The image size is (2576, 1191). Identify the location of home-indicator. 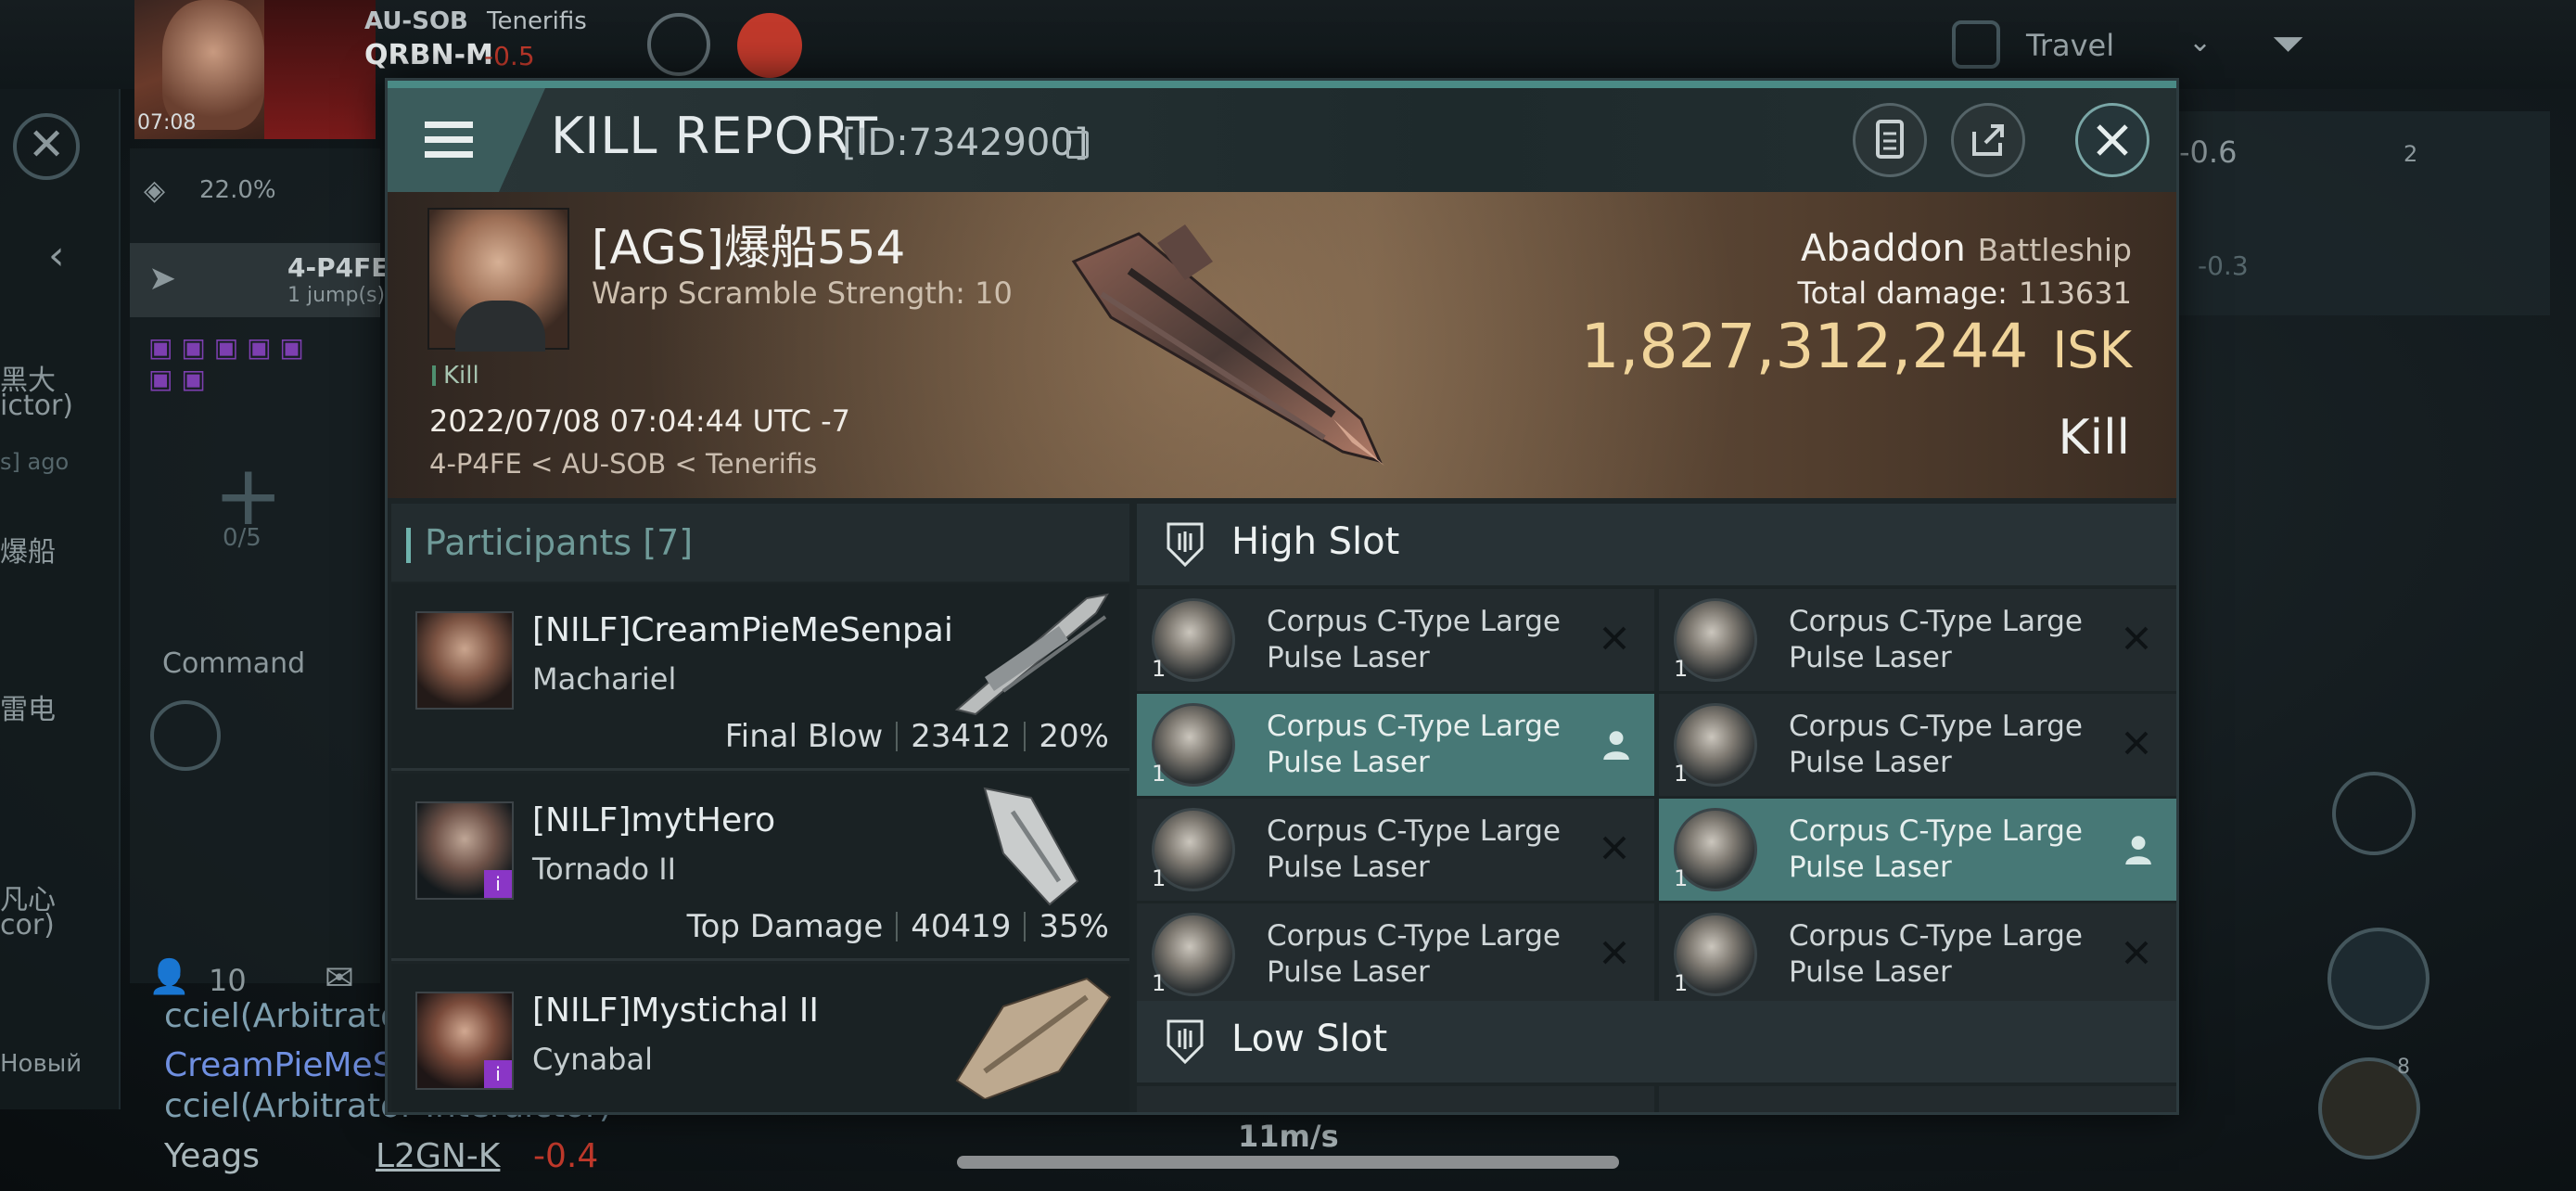
(1288, 1162).